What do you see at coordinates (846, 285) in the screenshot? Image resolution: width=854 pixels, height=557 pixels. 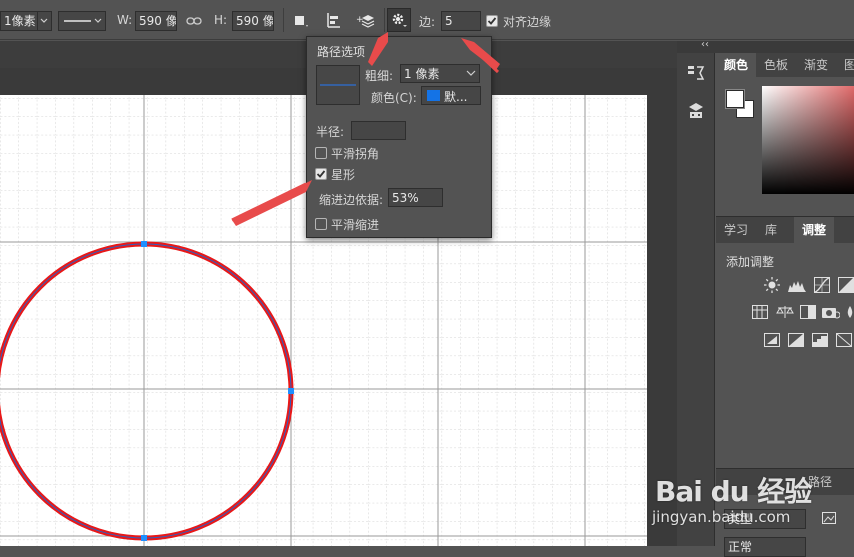 I see `exposure-icon` at bounding box center [846, 285].